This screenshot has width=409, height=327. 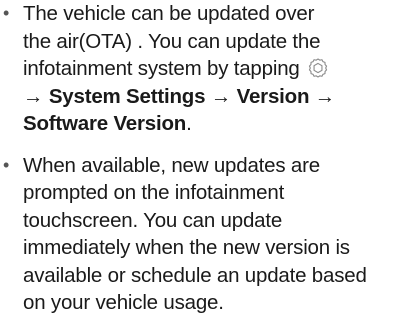 What do you see at coordinates (123, 302) in the screenshot?
I see `text-line: on your vehicle usage.` at bounding box center [123, 302].